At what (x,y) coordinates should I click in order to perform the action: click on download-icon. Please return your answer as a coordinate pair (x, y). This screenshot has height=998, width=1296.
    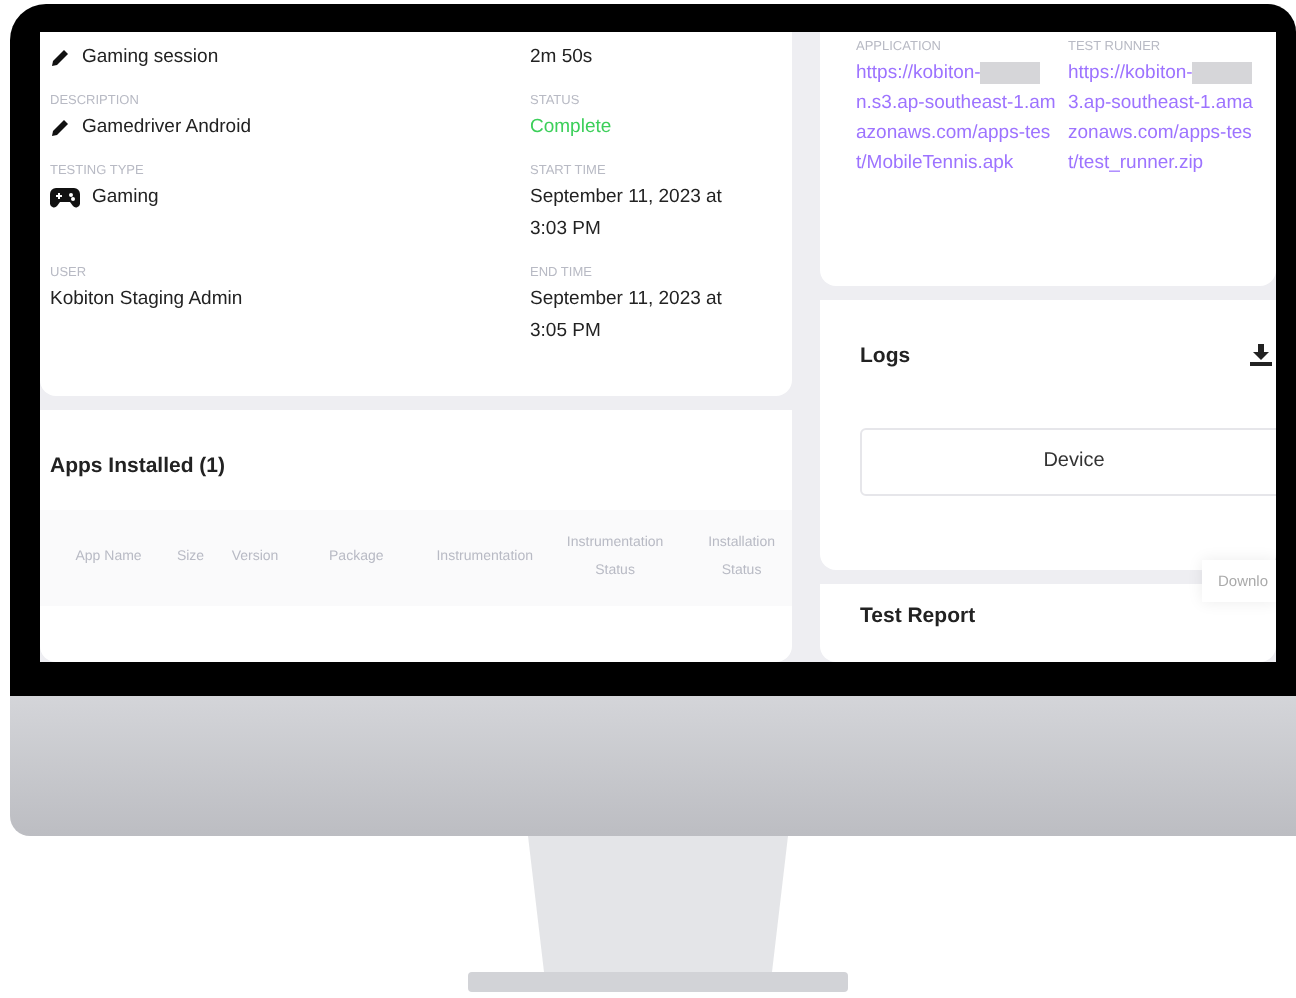
    Looking at the image, I should click on (1261, 354).